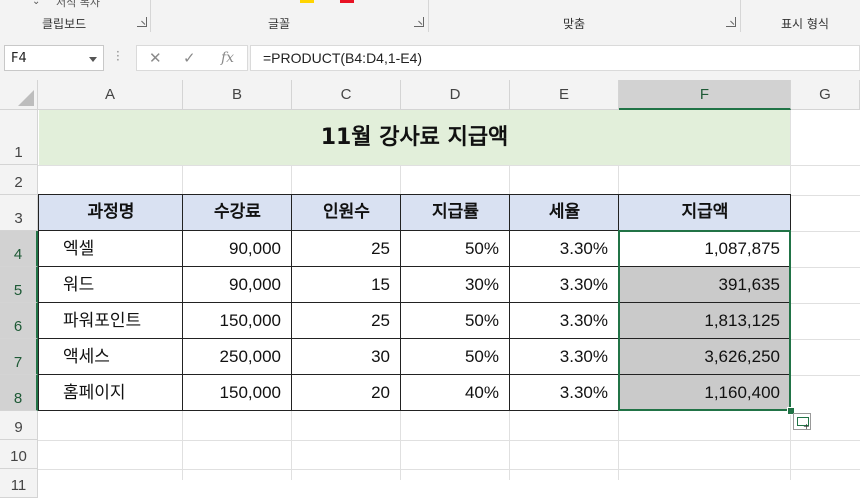 The height and width of the screenshot is (498, 860). Describe the element at coordinates (36, 3) in the screenshot. I see `chevron-down-icon: ⌄` at that location.